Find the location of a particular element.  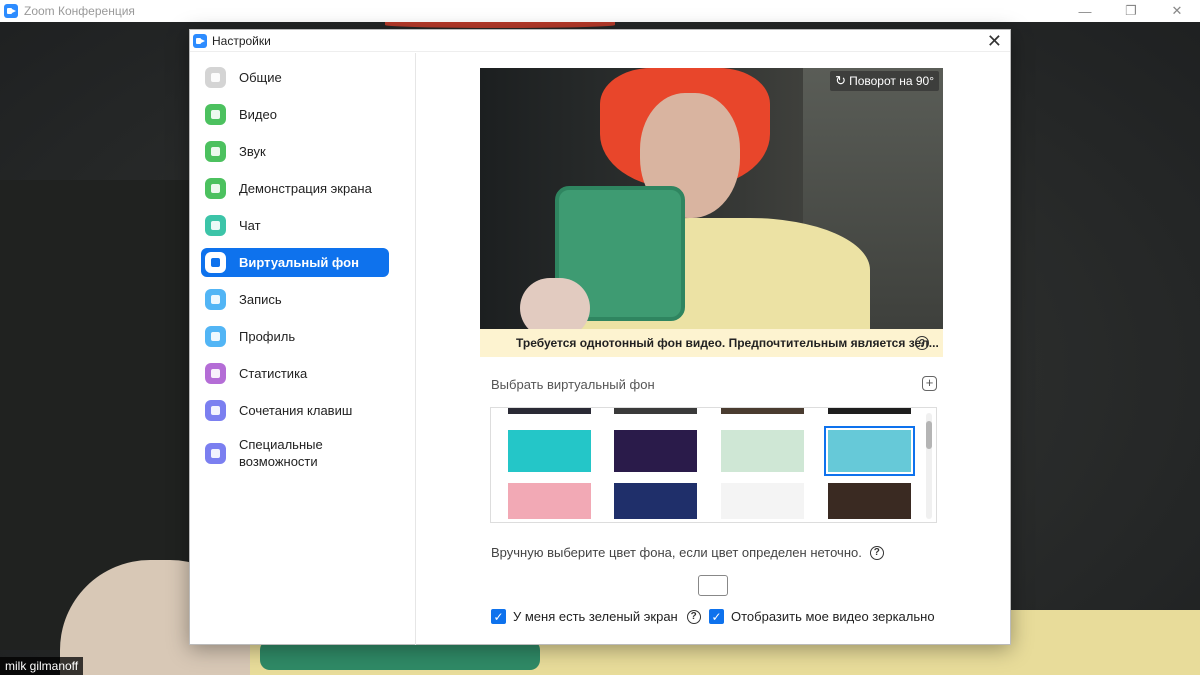

sidebar-item-label: Чат is located at coordinates (250, 225).